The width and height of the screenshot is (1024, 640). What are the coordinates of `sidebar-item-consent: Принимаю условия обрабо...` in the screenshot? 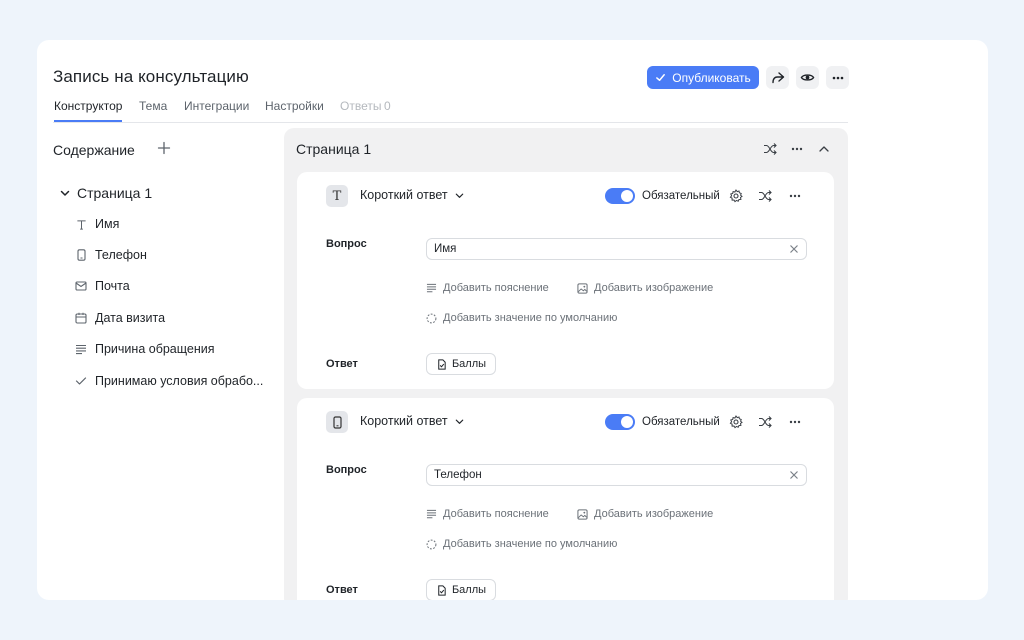 It's located at (170, 381).